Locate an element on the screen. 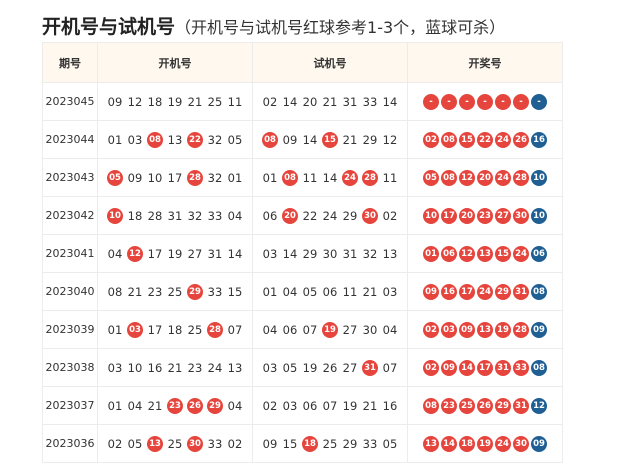 This screenshot has height=474, width=620. shiji-cell: 09 15 18 25 29 33 05 is located at coordinates (330, 443).